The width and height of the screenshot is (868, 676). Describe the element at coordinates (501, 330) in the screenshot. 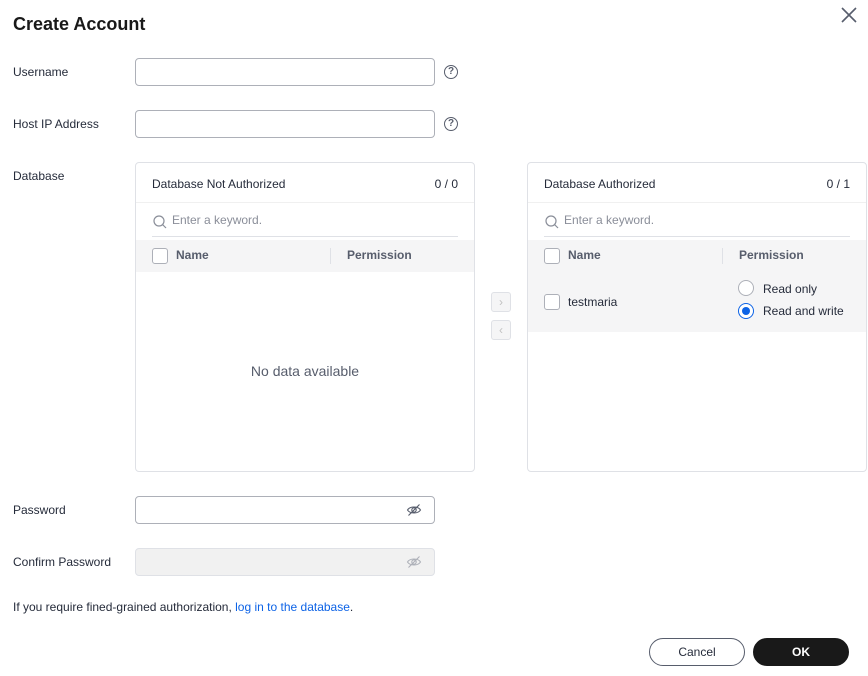

I see `move-left-button: ‹` at that location.